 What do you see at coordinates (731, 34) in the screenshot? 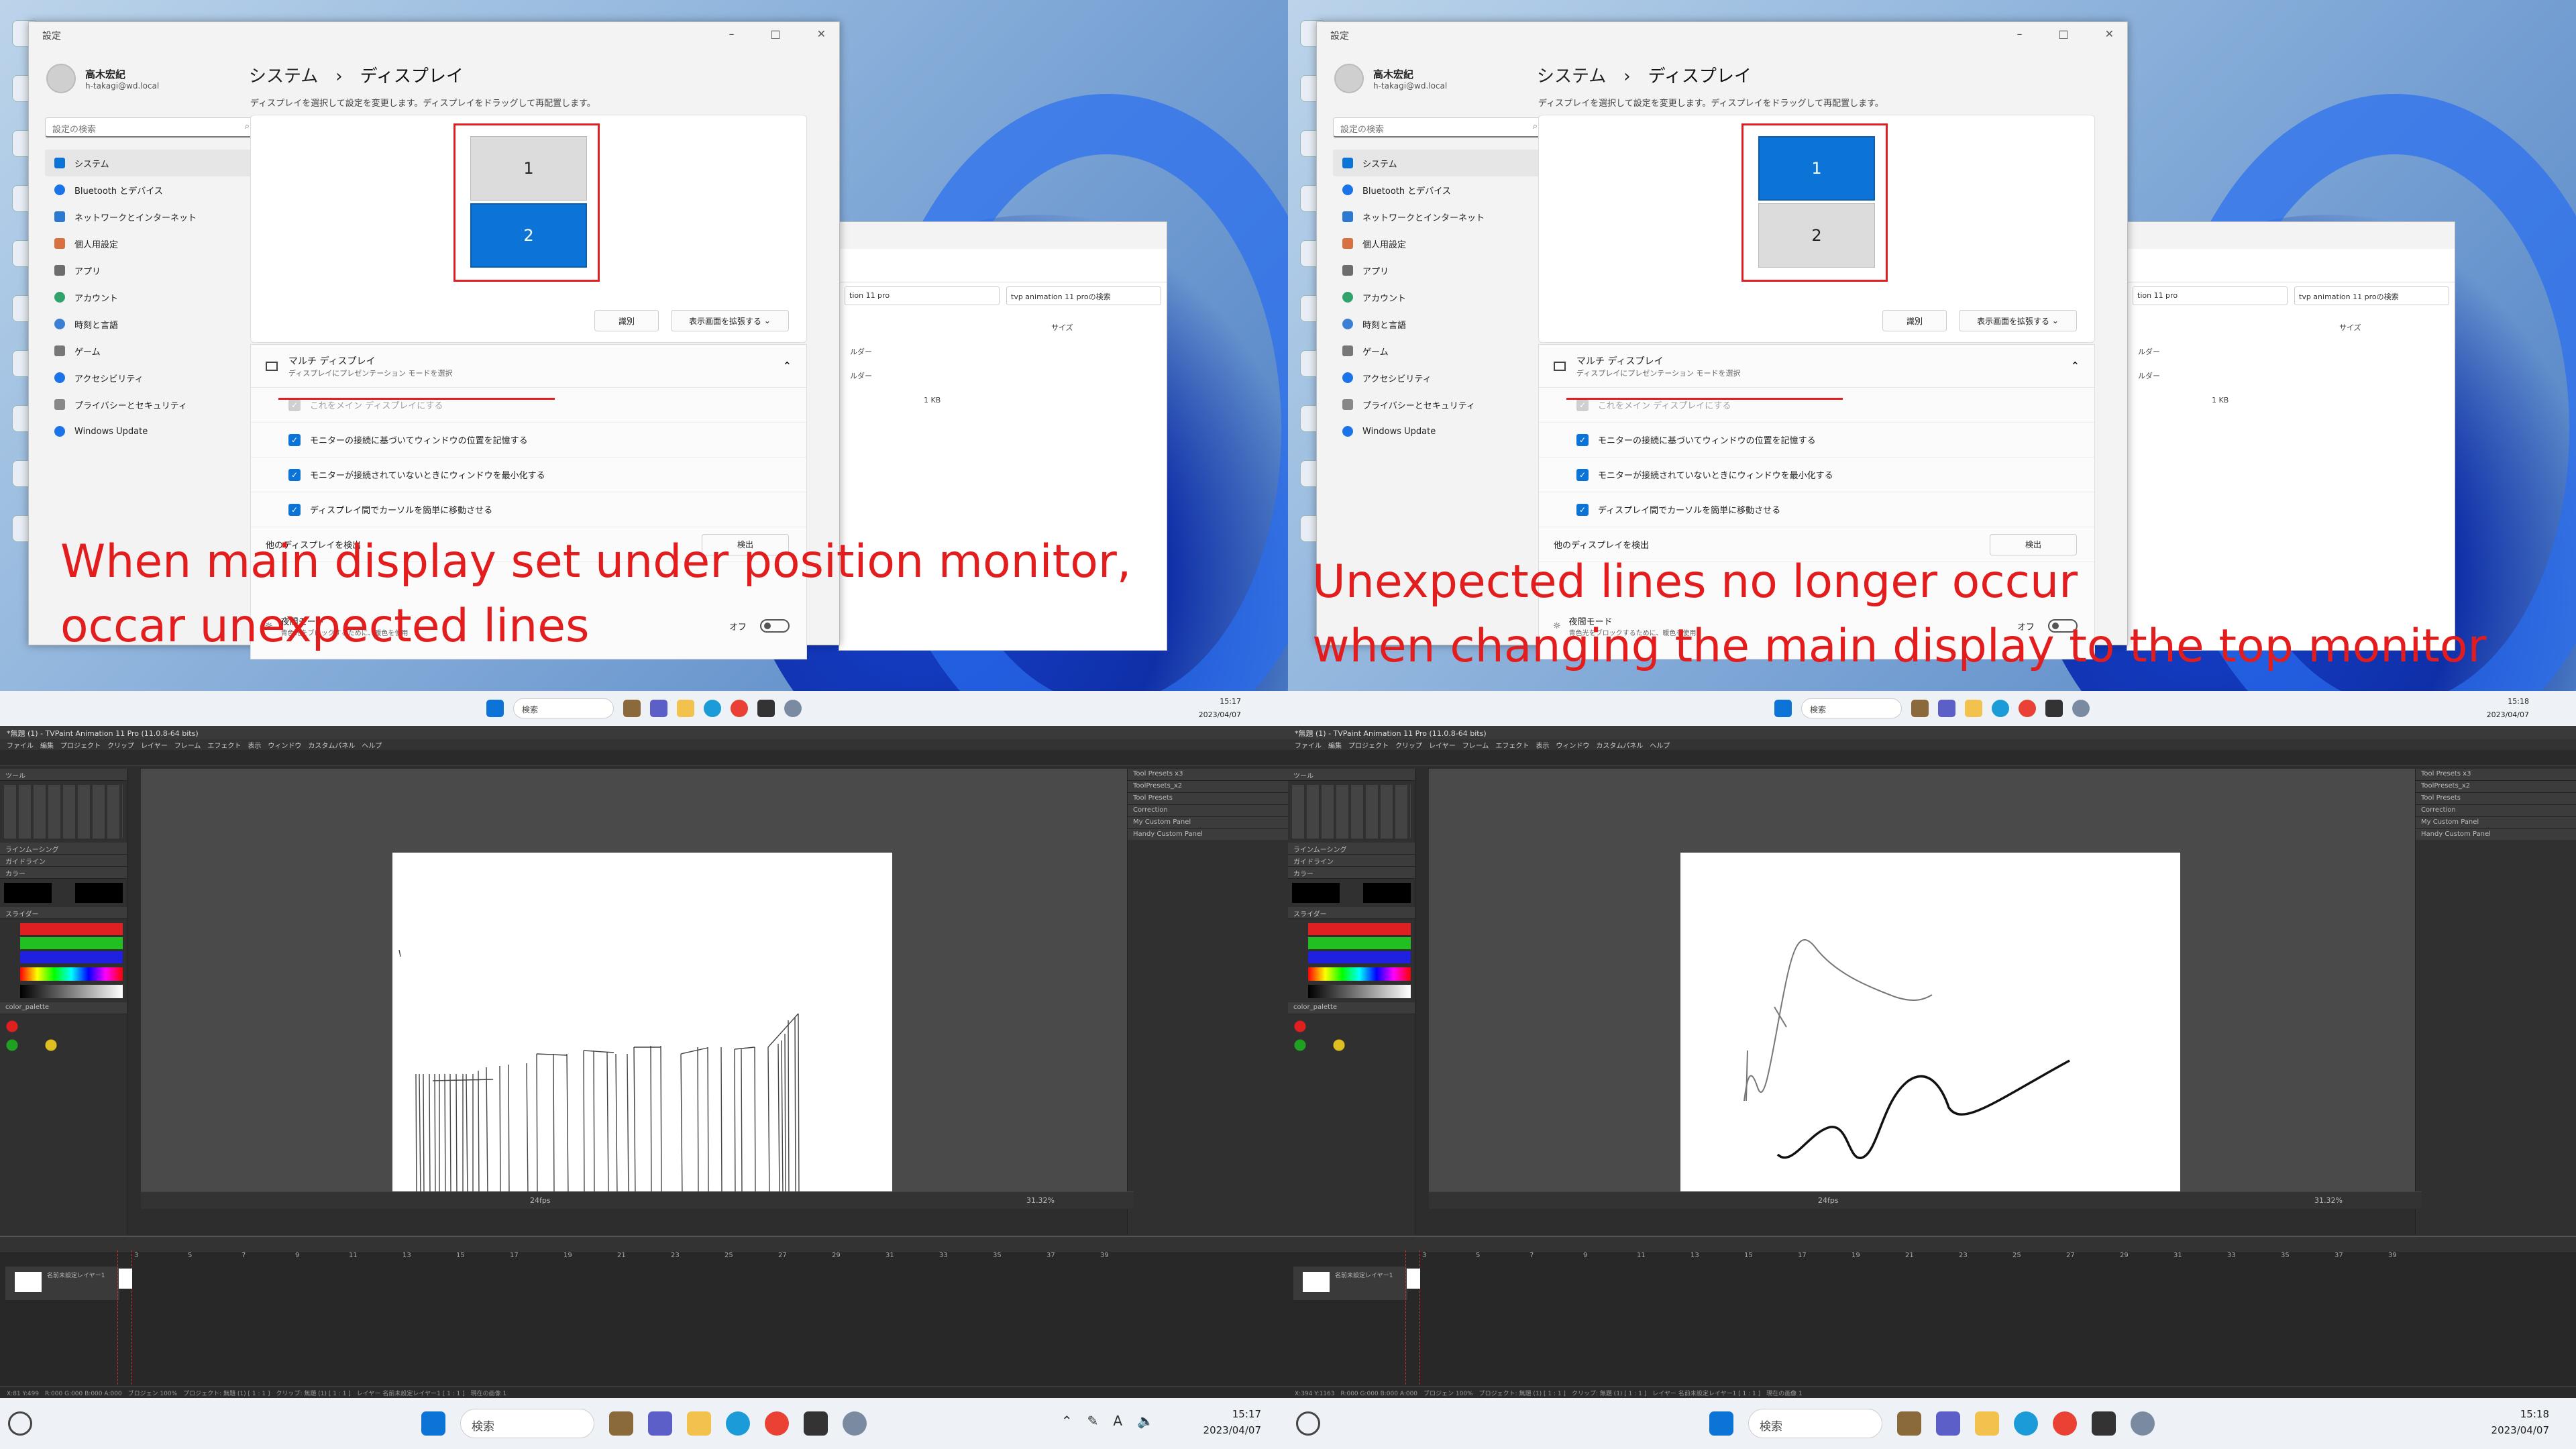
I see `minimize-icon: –` at bounding box center [731, 34].